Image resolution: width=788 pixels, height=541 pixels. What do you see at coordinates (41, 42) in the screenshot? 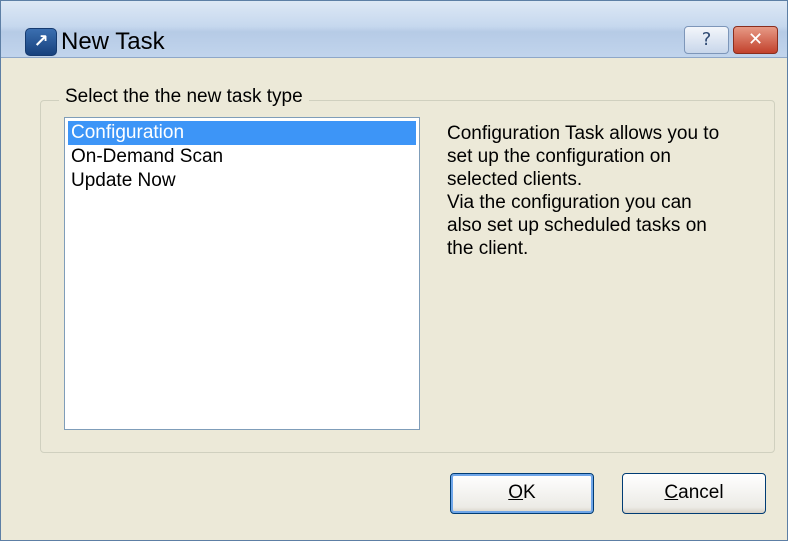
I see `app-icon: ↗` at bounding box center [41, 42].